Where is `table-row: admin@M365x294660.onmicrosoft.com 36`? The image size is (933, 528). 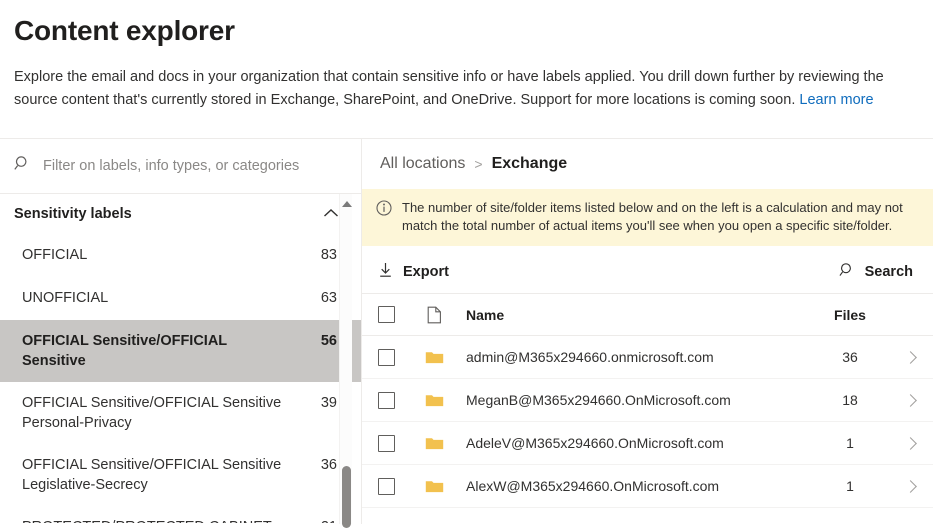 table-row: admin@M365x294660.onmicrosoft.com 36 is located at coordinates (647, 357).